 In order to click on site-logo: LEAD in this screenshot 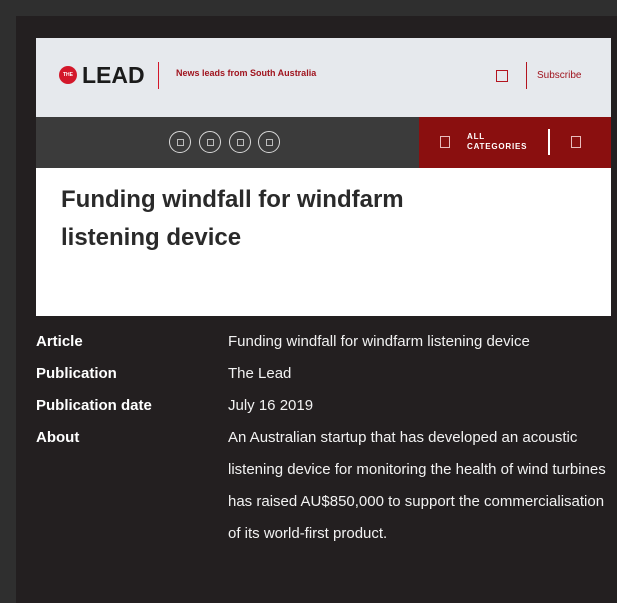, I will do `click(113, 75)`.